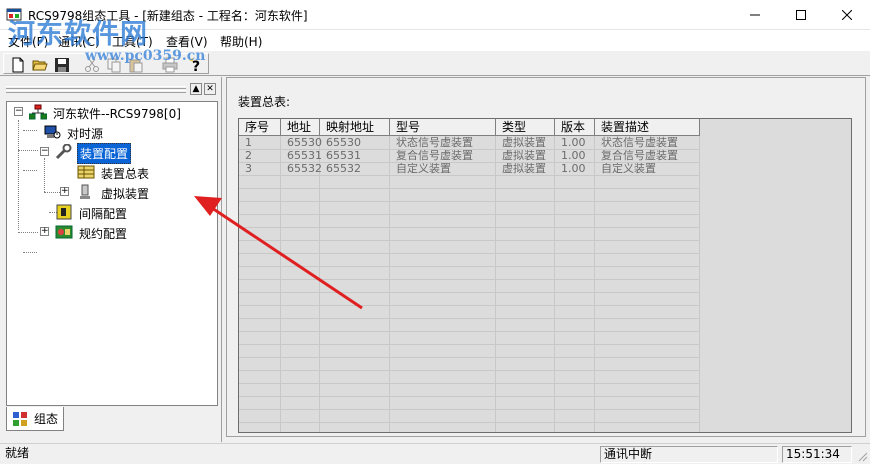 Image resolution: width=870 pixels, height=464 pixels. Describe the element at coordinates (103, 214) in the screenshot. I see `tree-item-label: 间隔配置` at that location.